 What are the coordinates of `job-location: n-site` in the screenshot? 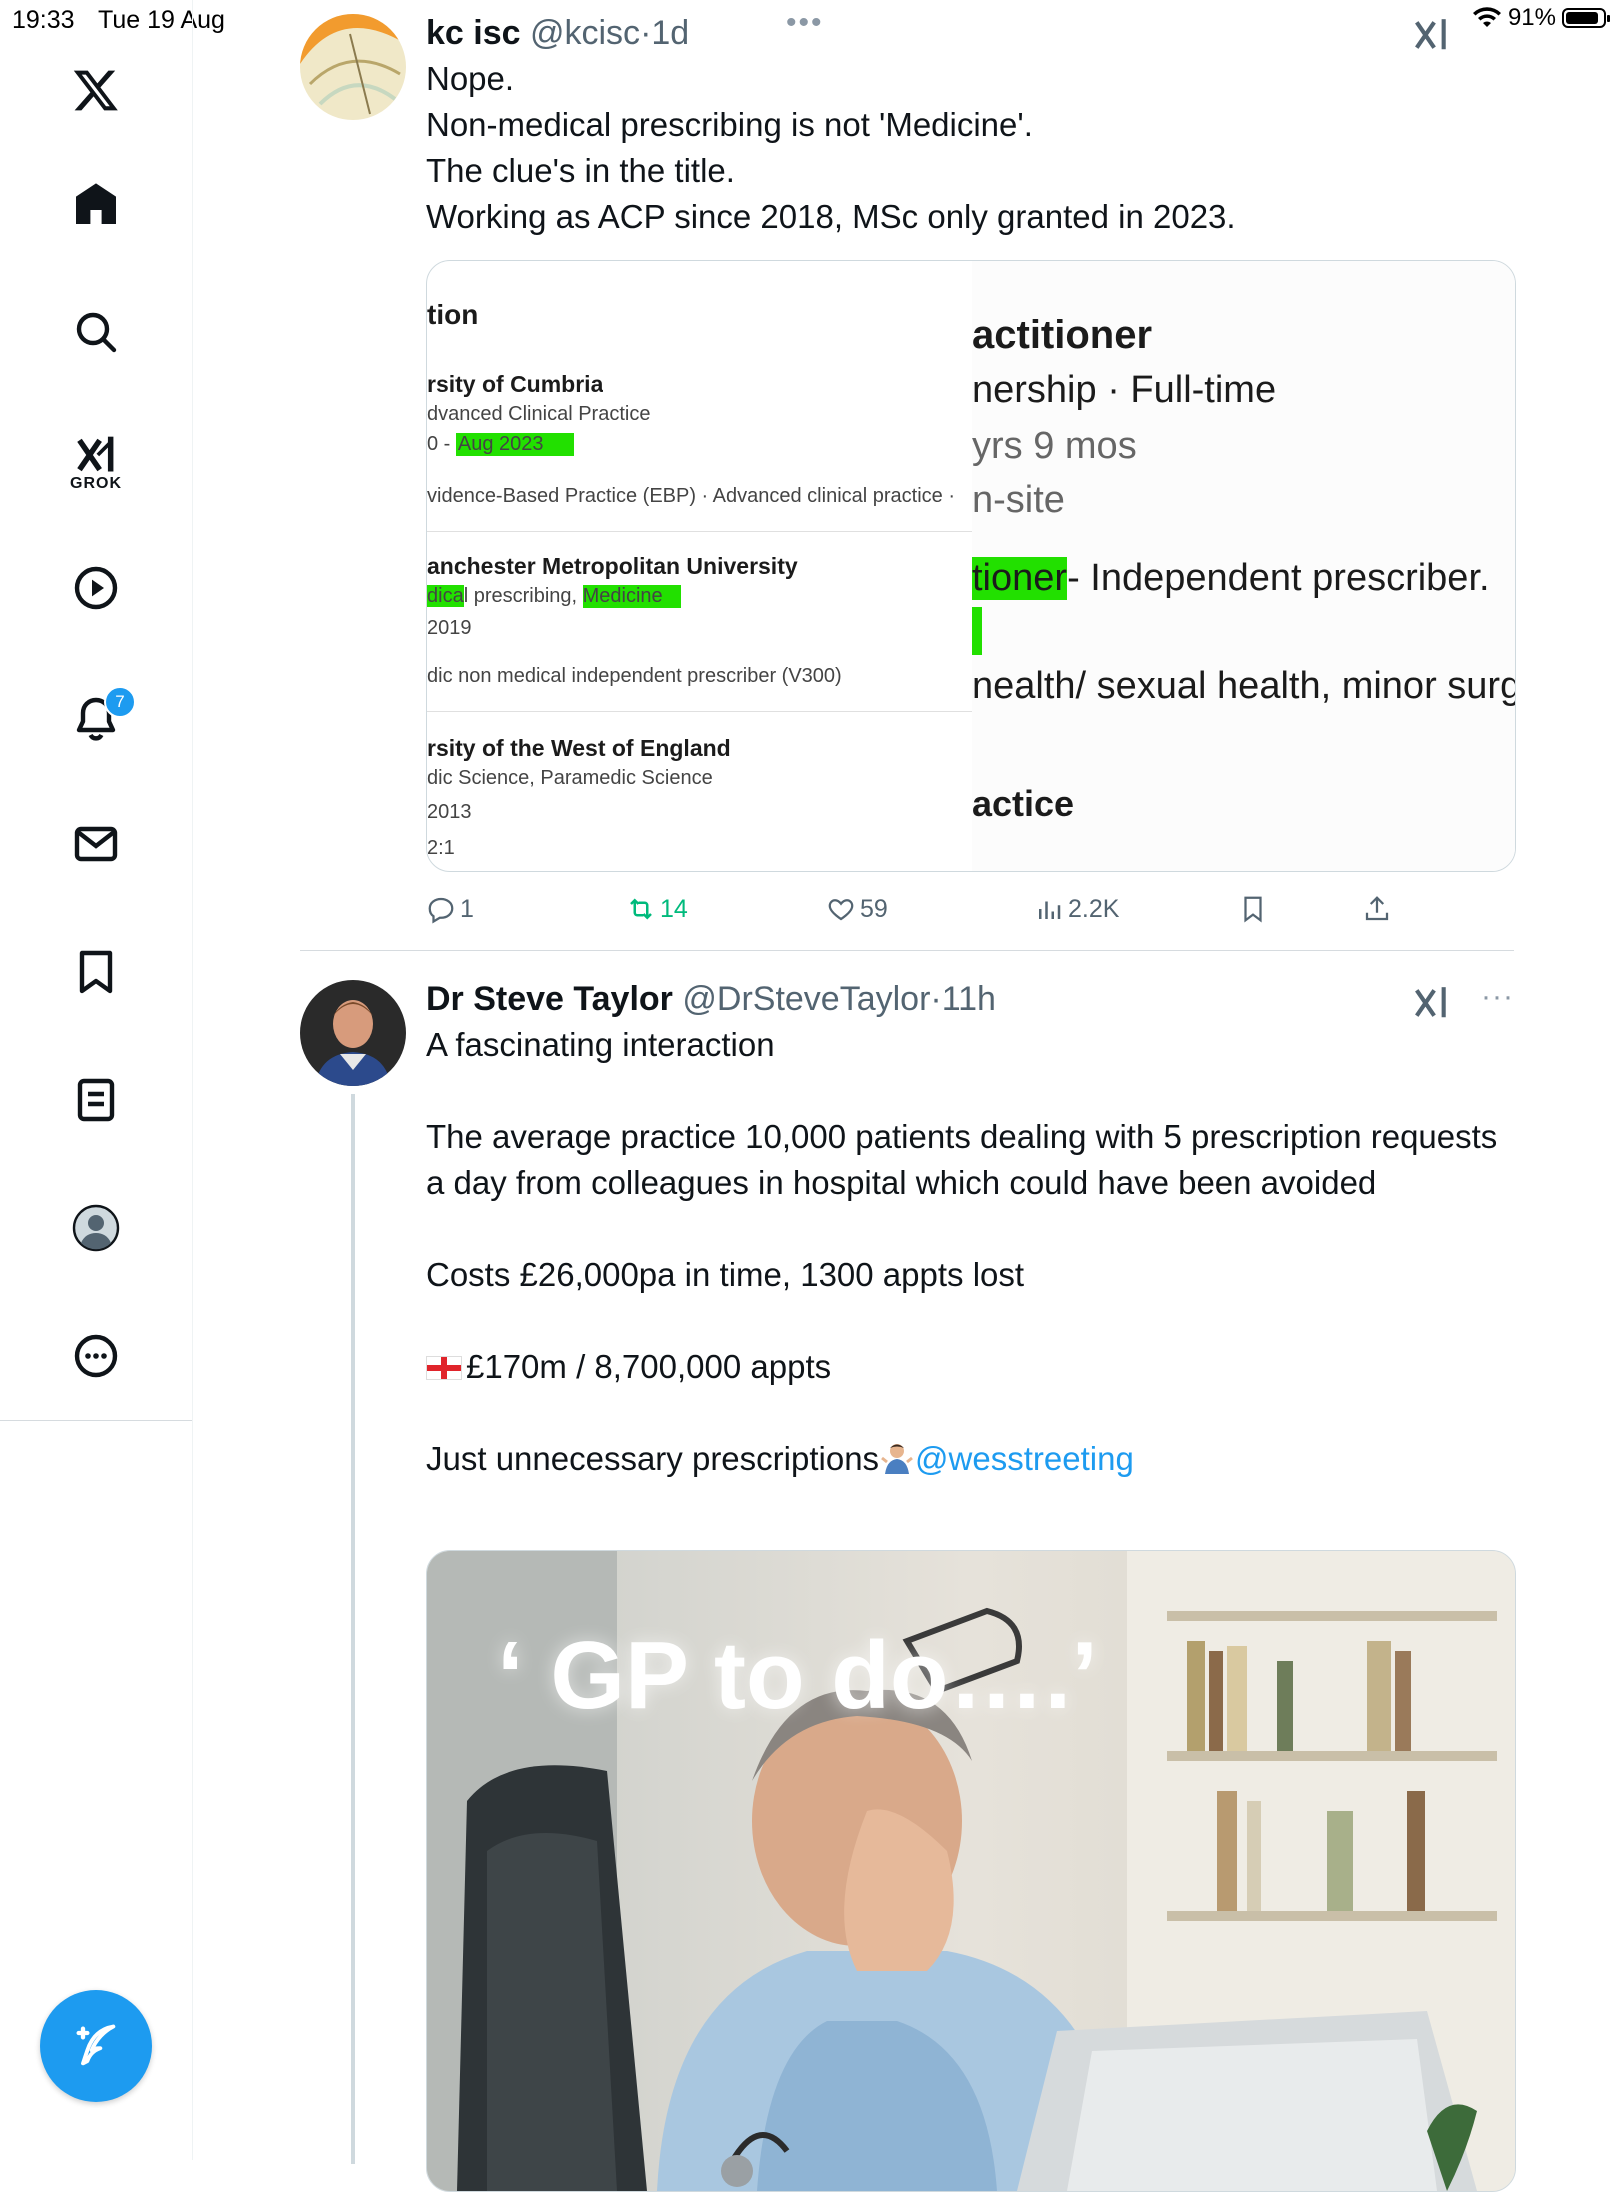 It's located at (1018, 500).